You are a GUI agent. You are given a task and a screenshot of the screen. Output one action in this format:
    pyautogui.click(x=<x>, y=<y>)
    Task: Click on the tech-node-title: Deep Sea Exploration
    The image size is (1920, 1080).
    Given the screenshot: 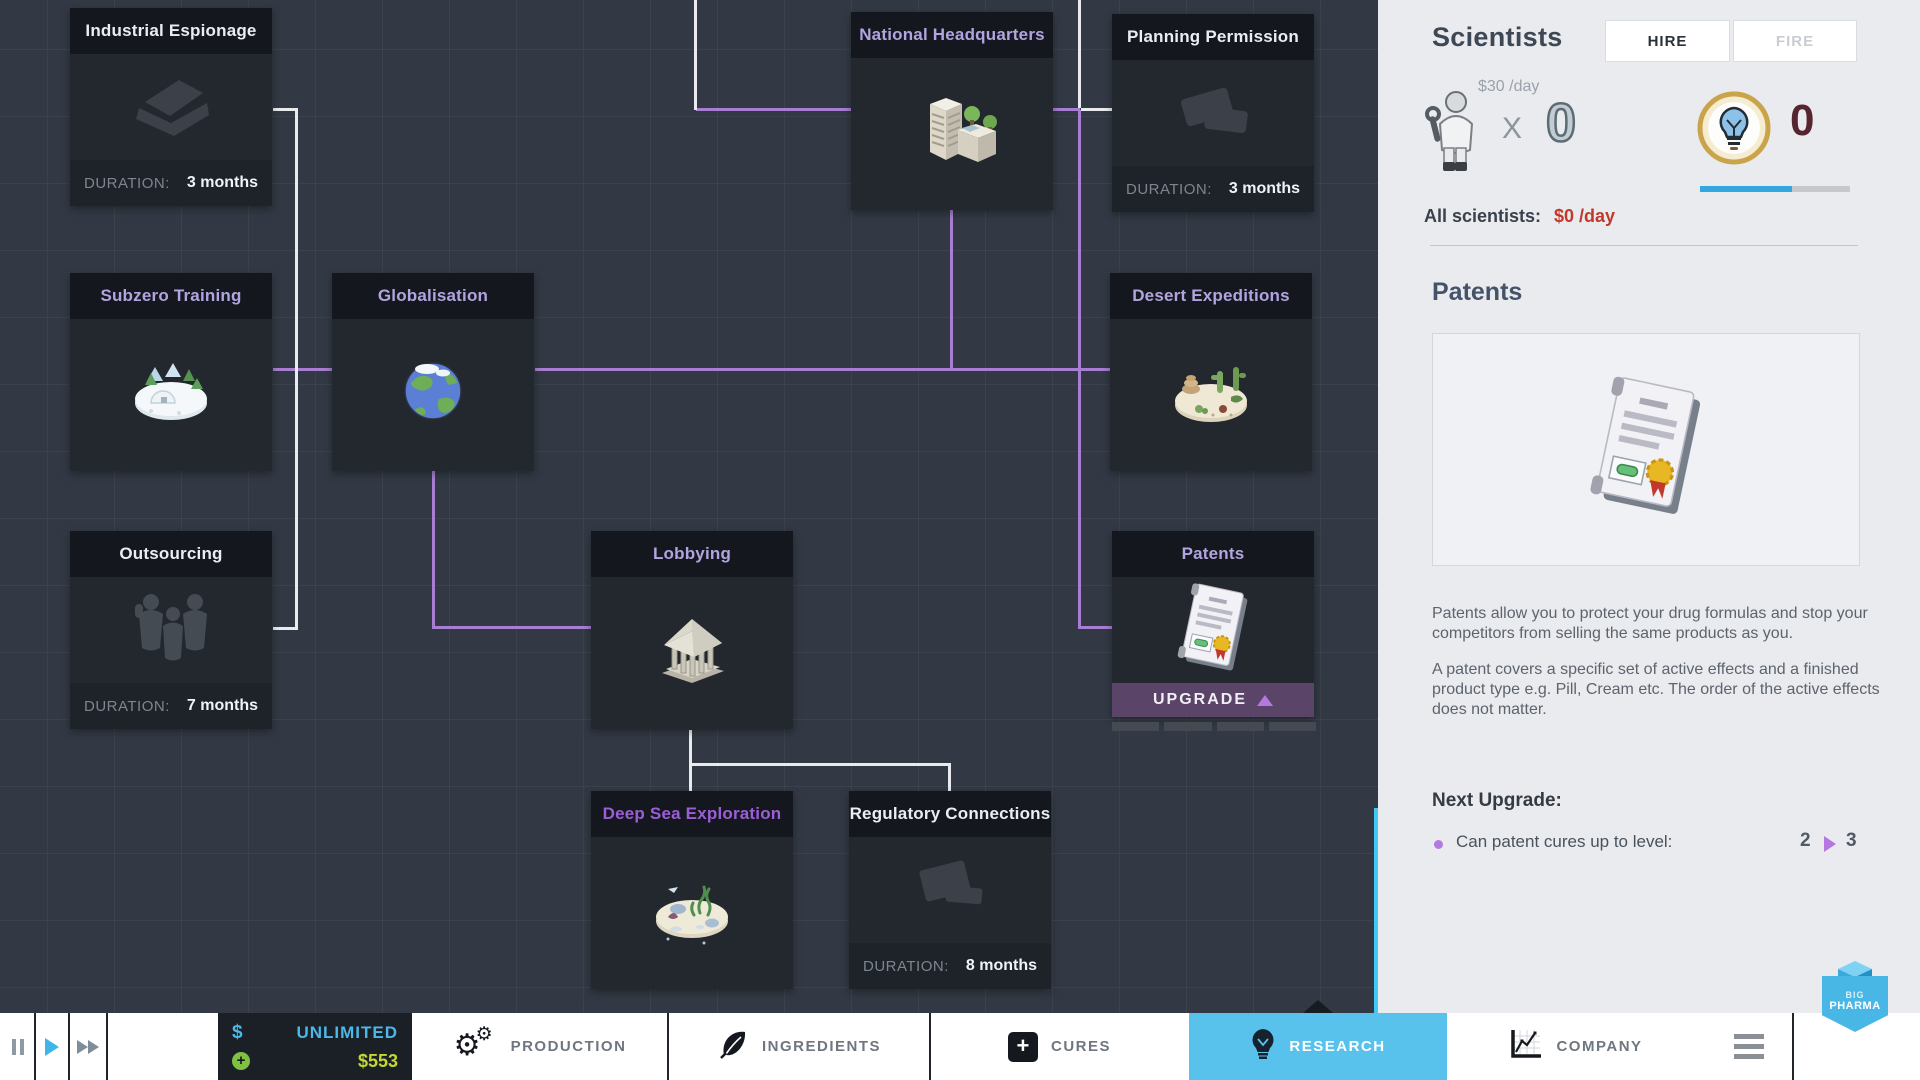 What is the action you would take?
    pyautogui.click(x=692, y=814)
    